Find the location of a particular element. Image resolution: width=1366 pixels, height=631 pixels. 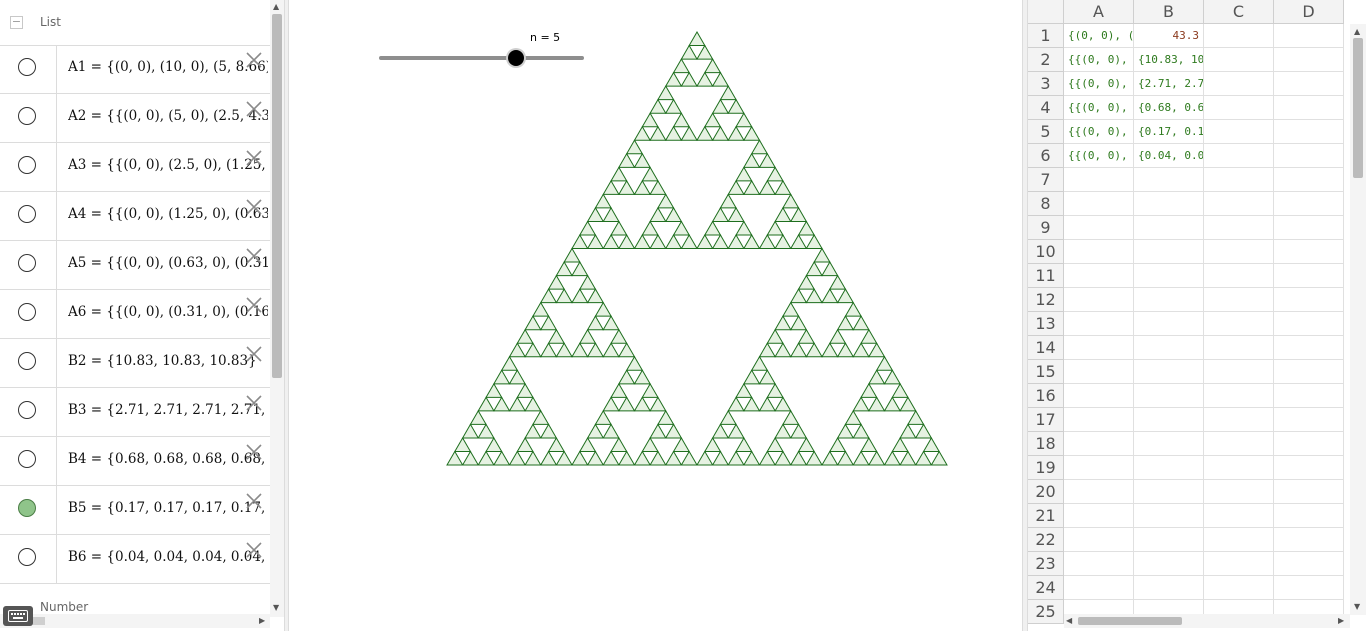

scroll-up-arrow-icon: ▲ is located at coordinates (1357, 31).